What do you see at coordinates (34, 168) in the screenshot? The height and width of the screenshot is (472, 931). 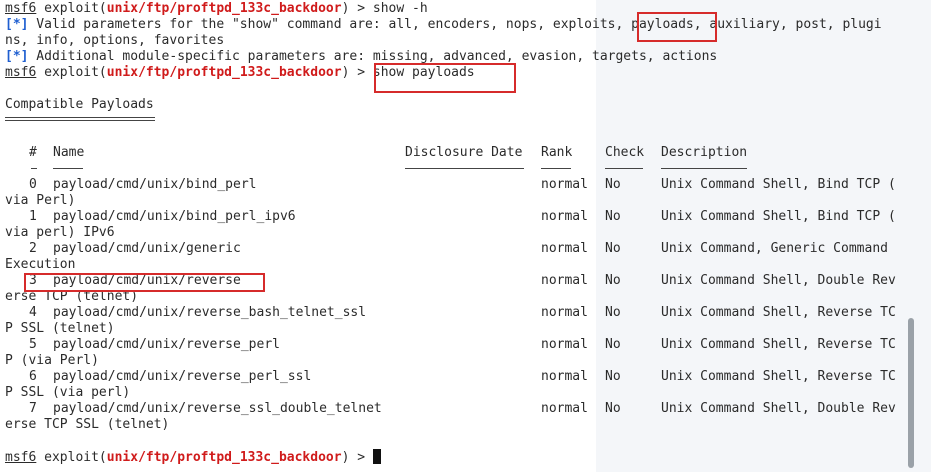 I see `column-underline-num` at bounding box center [34, 168].